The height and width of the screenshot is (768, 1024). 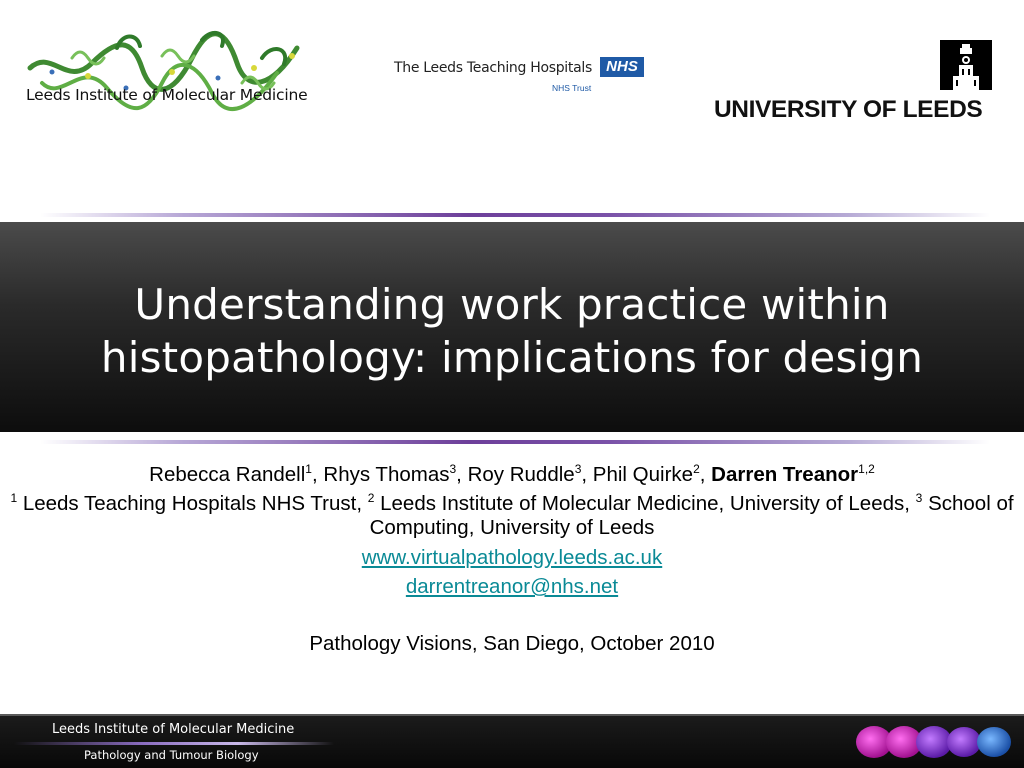 What do you see at coordinates (855, 83) in the screenshot?
I see `university-of-leeds-logo: UNIVERSITY OF LEEDS` at bounding box center [855, 83].